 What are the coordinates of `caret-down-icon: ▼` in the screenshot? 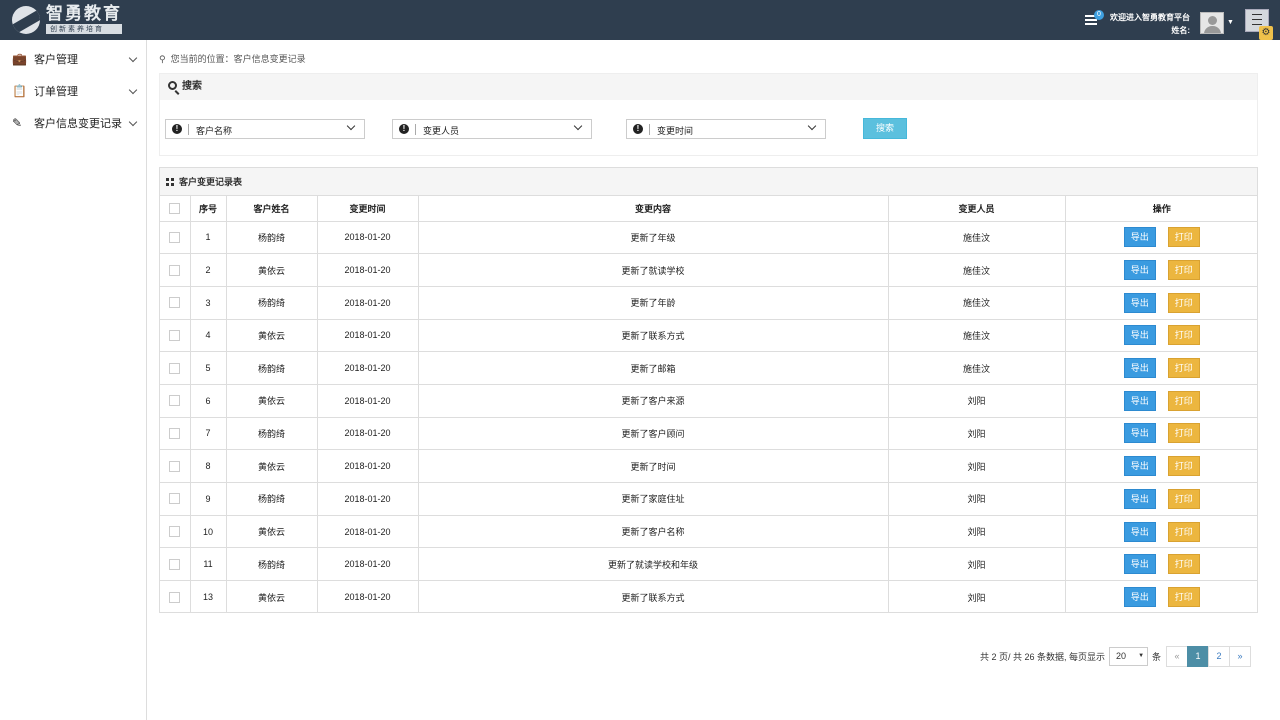 It's located at (1230, 22).